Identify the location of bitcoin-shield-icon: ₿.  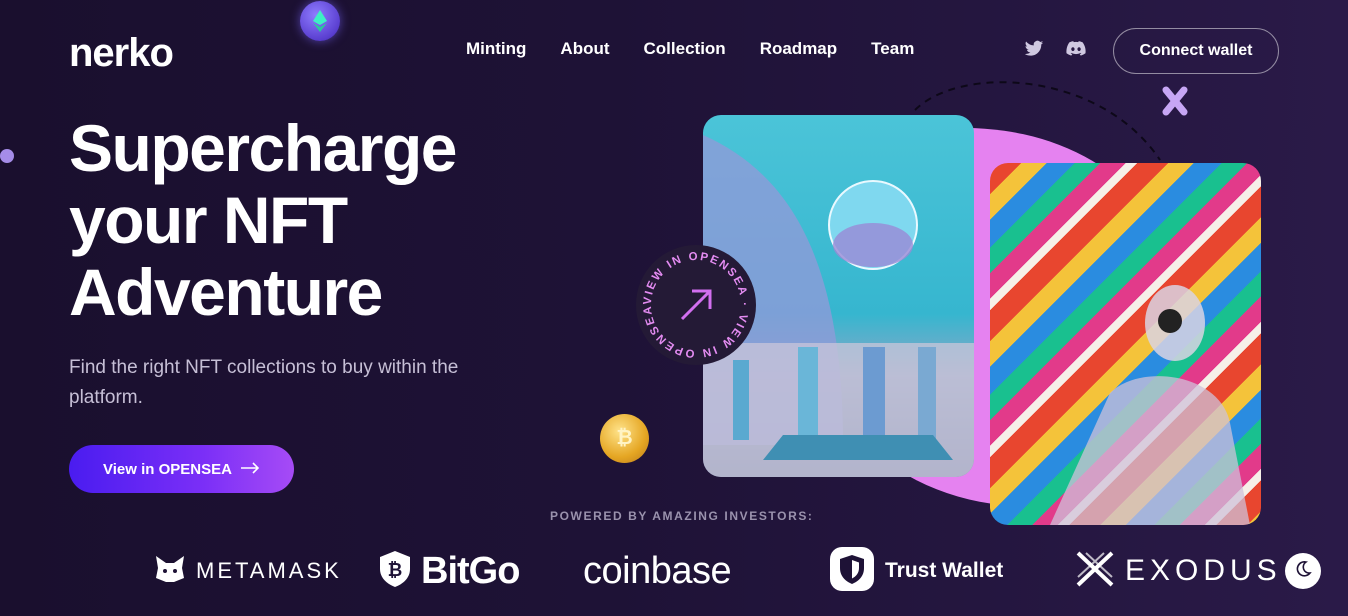
(395, 571).